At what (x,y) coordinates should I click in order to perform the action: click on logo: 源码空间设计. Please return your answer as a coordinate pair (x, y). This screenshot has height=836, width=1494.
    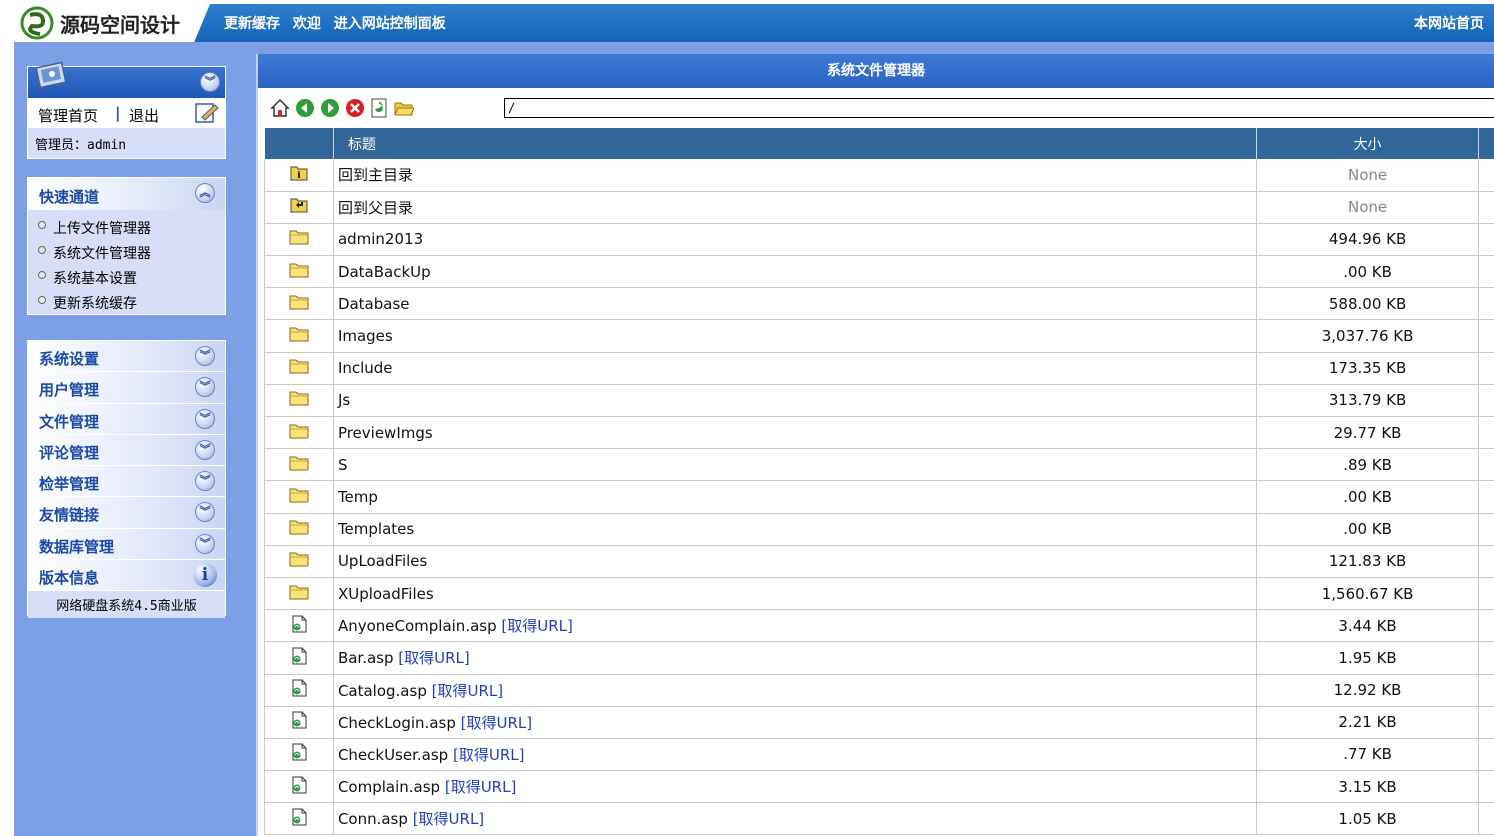
    Looking at the image, I should click on (112, 23).